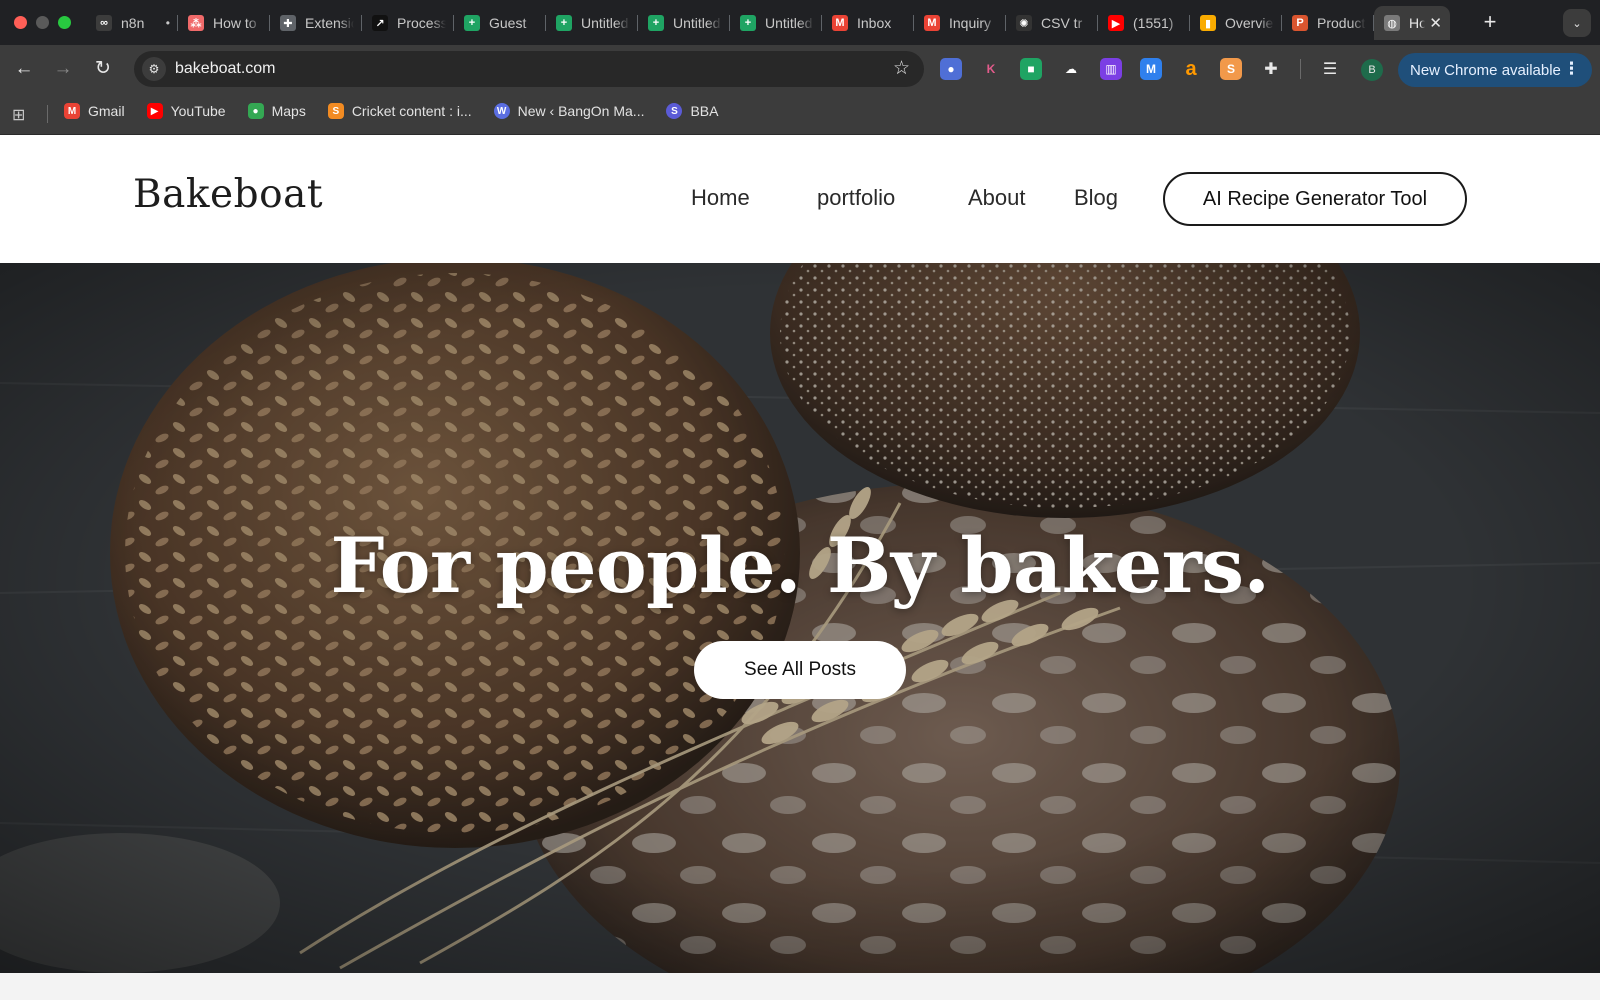 This screenshot has width=1600, height=1000. I want to click on globe-icon: ◍, so click(1392, 23).